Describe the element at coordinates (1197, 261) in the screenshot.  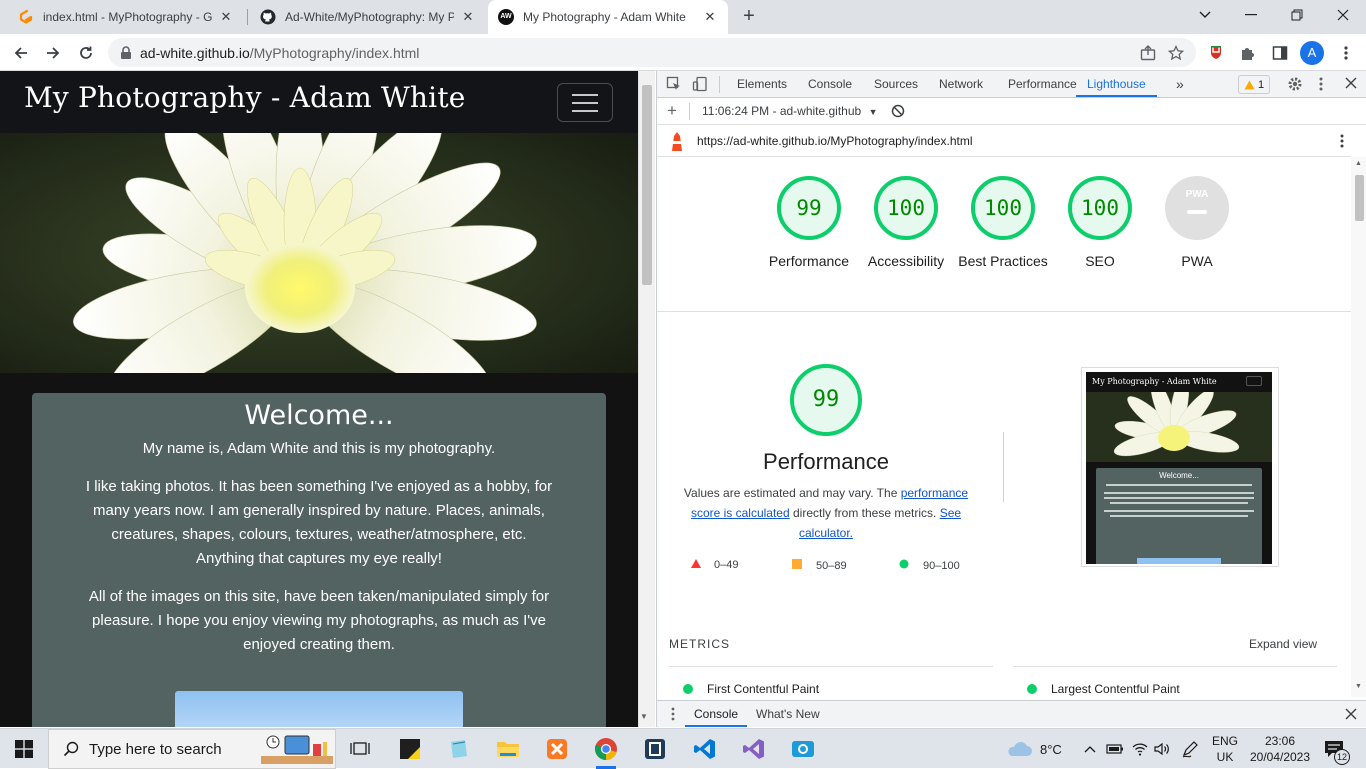
I see `gauge-label: PWA` at that location.